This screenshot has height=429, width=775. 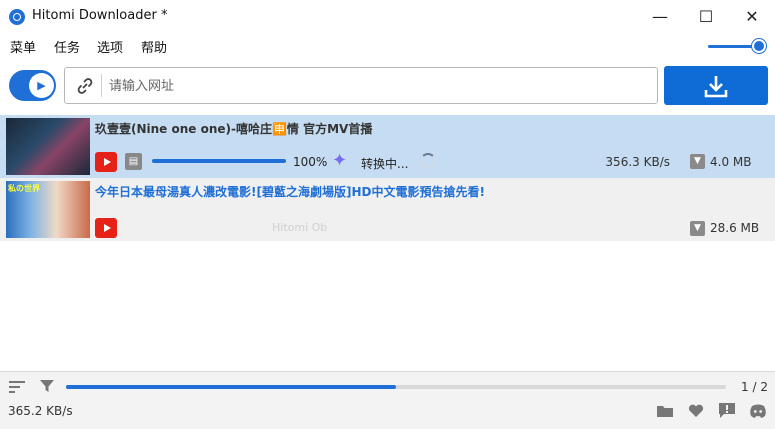 I want to click on download-speed: 356.3 KB/s, so click(x=637, y=162).